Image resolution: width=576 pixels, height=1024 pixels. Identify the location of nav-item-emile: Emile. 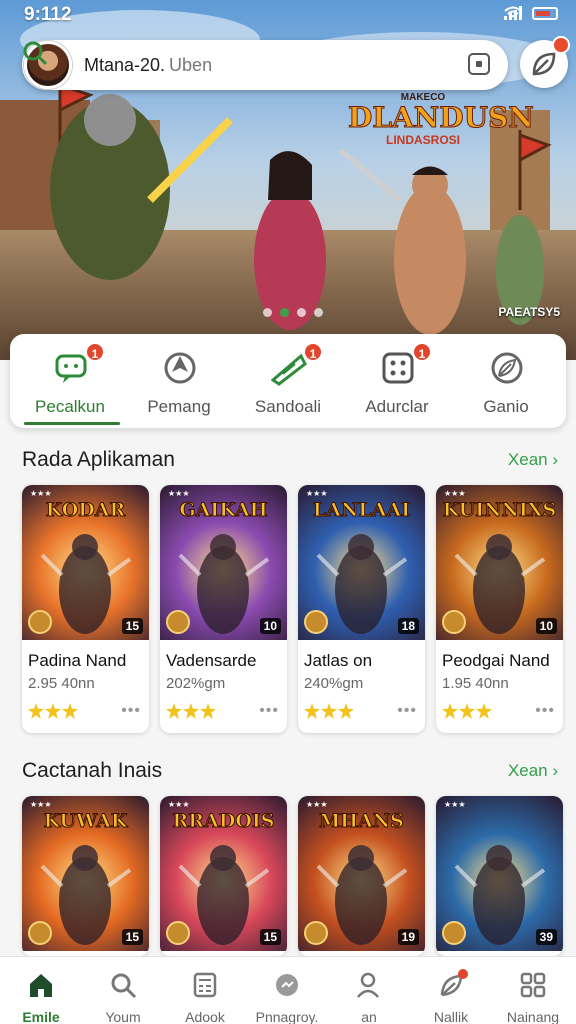
(41, 990).